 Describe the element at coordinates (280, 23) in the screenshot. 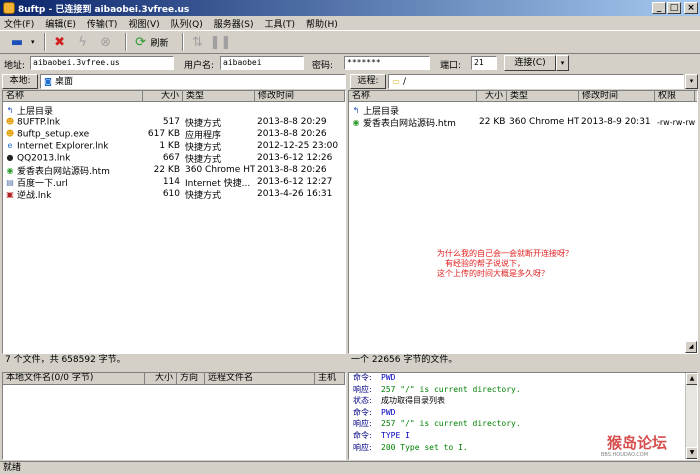

I see `menu-tools: 工具(T)` at that location.